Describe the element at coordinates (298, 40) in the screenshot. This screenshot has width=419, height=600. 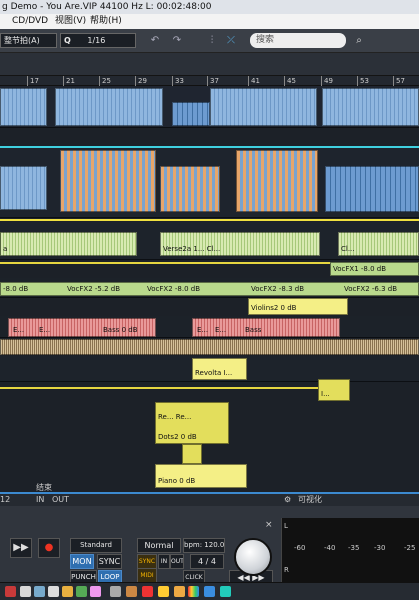
I see `search-input: 搜索` at that location.